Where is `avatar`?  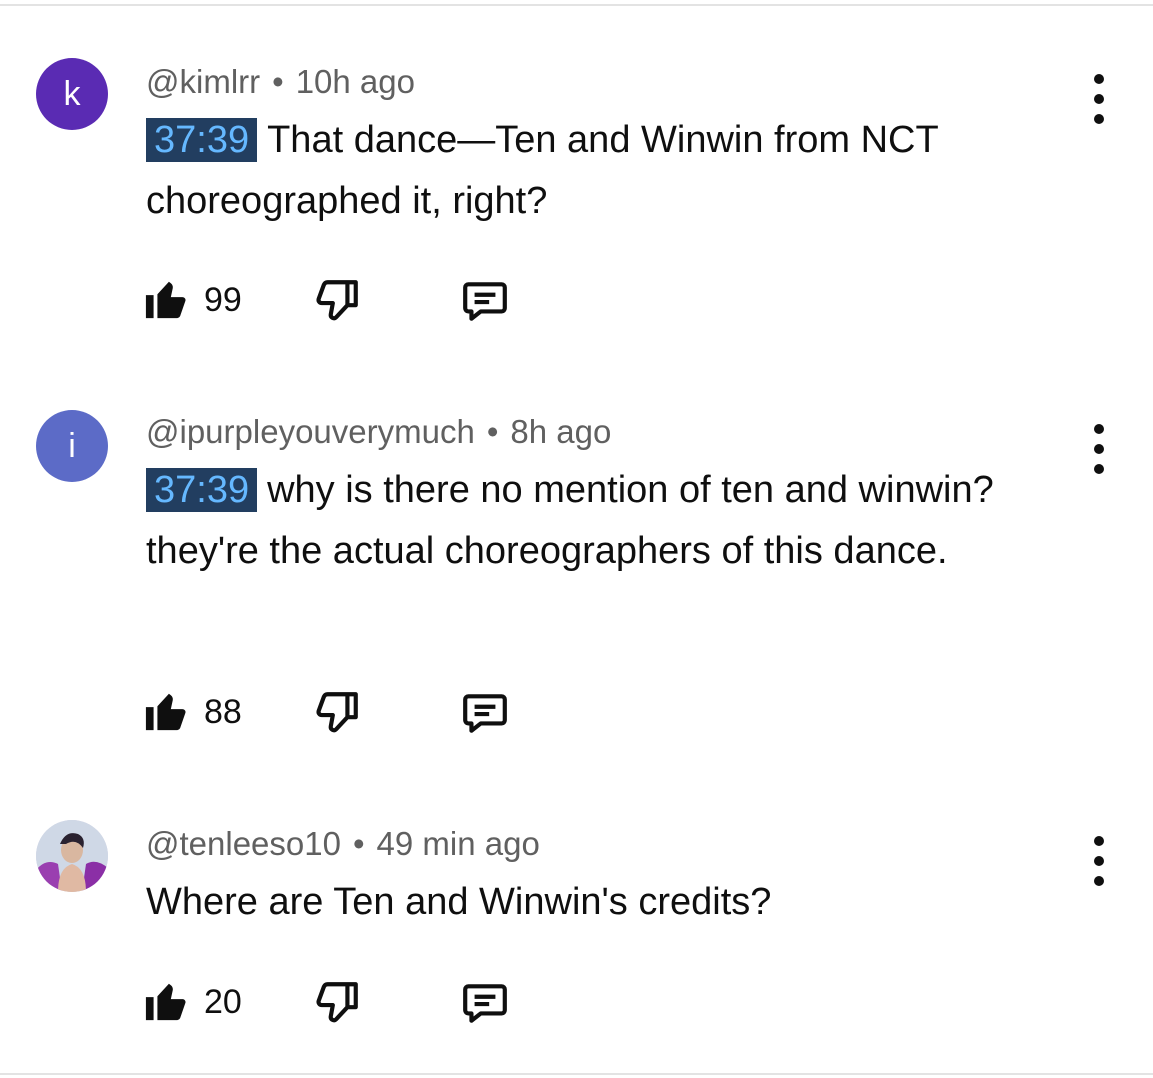
avatar is located at coordinates (72, 856).